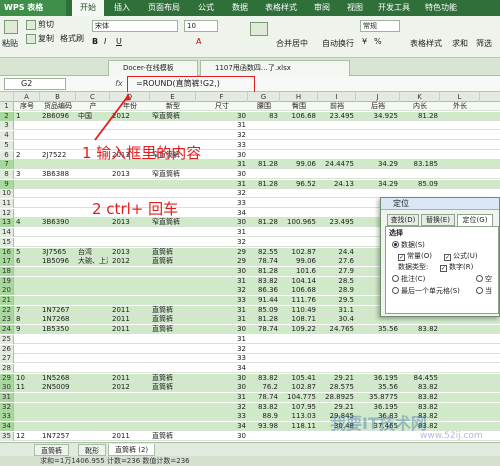 The width and height of the screenshot is (500, 466). Describe the element at coordinates (456, 267) in the screenshot. I see `option-number: ✓ 数字(R)` at that location.